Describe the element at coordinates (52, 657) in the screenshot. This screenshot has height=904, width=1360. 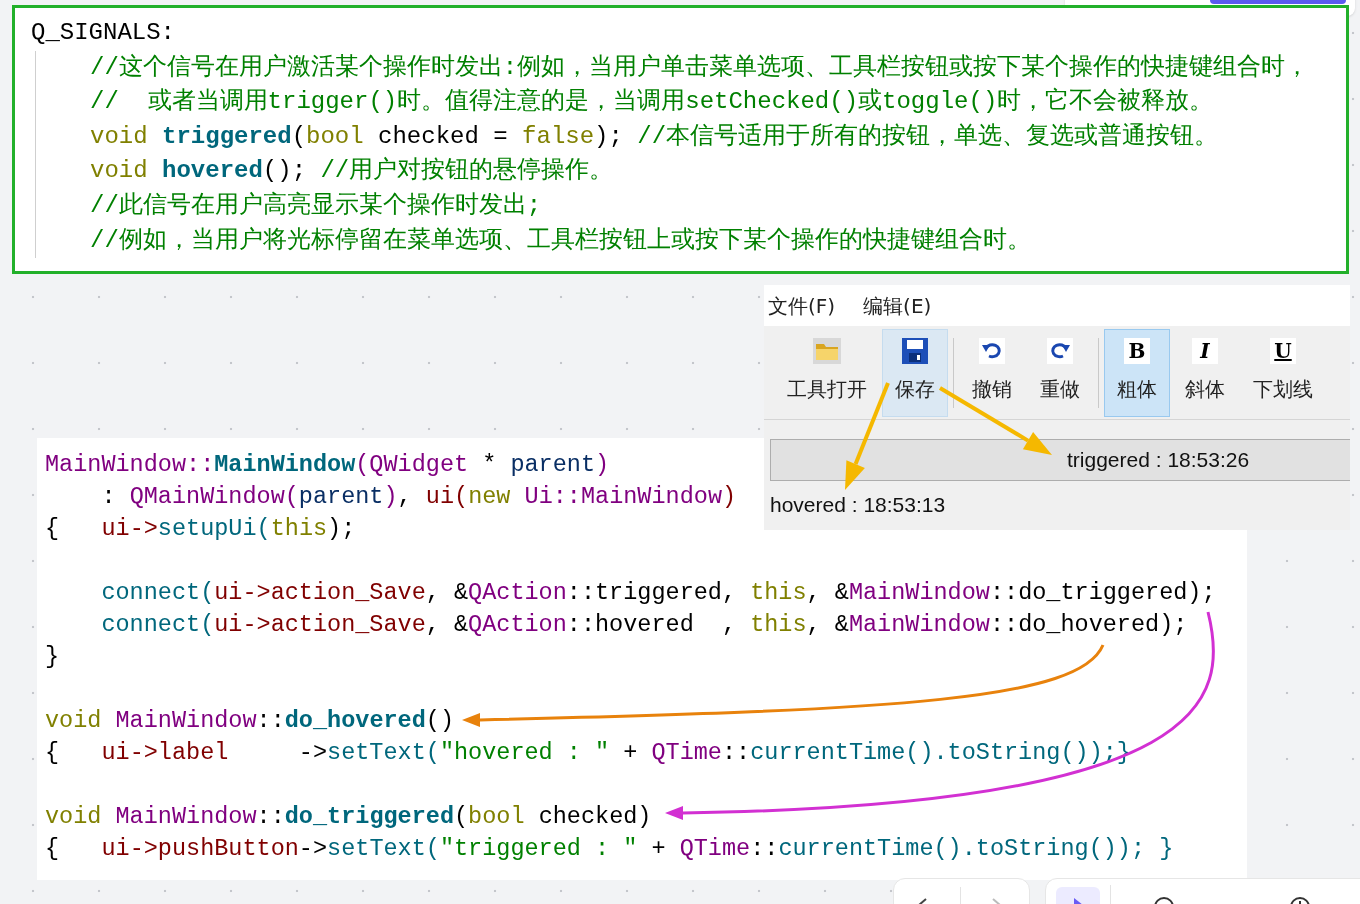
I see `code-line: }` at that location.